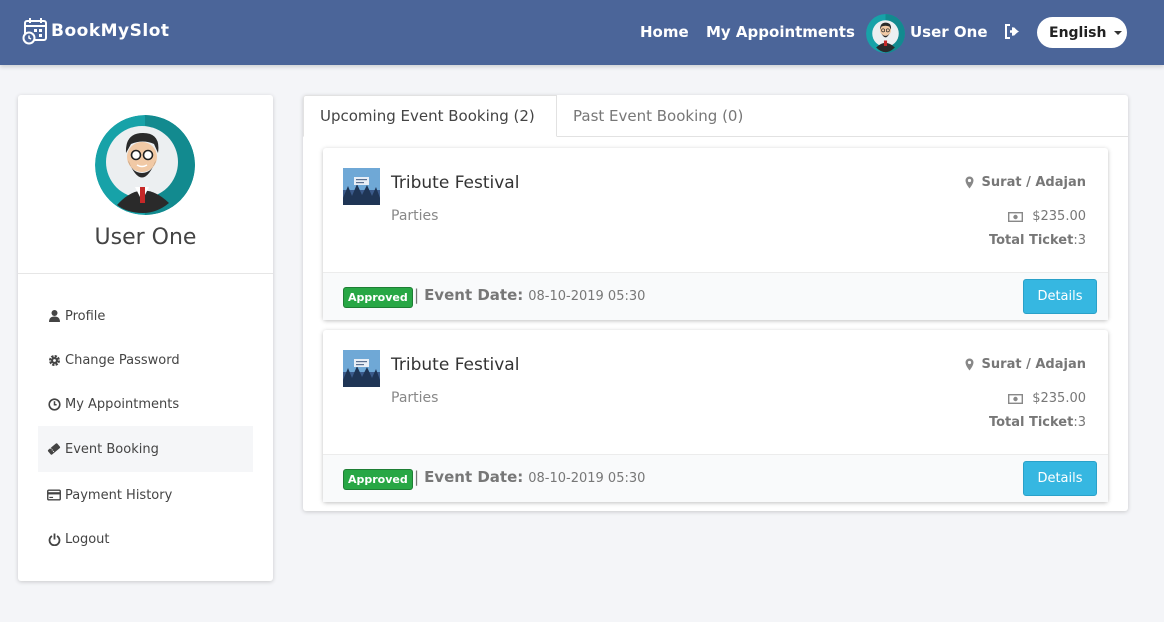 The height and width of the screenshot is (622, 1164). Describe the element at coordinates (1118, 32) in the screenshot. I see `caret-down-icon` at that location.